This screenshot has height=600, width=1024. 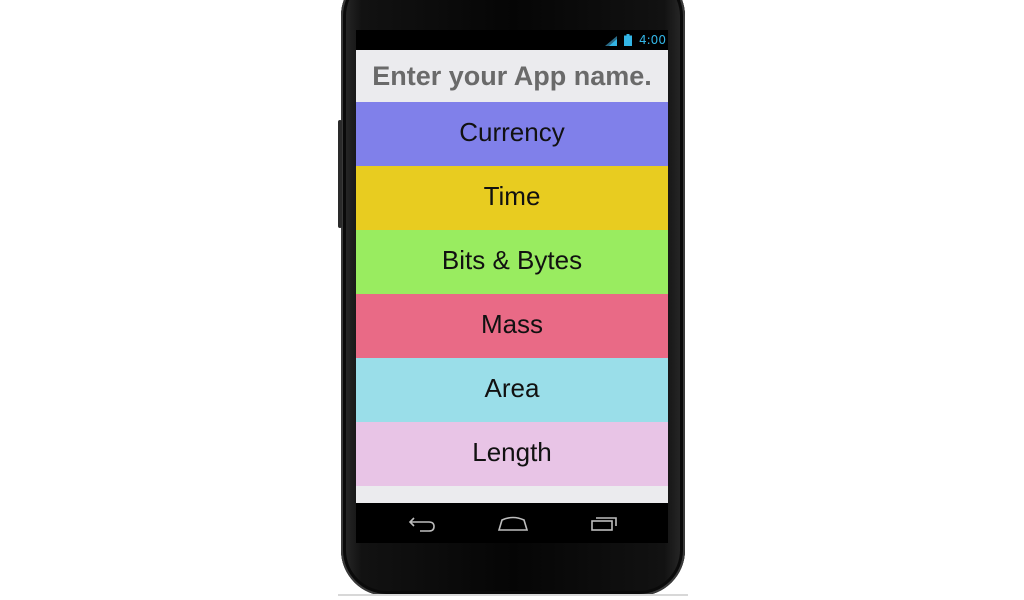 What do you see at coordinates (512, 198) in the screenshot?
I see `category-time-button: Time` at bounding box center [512, 198].